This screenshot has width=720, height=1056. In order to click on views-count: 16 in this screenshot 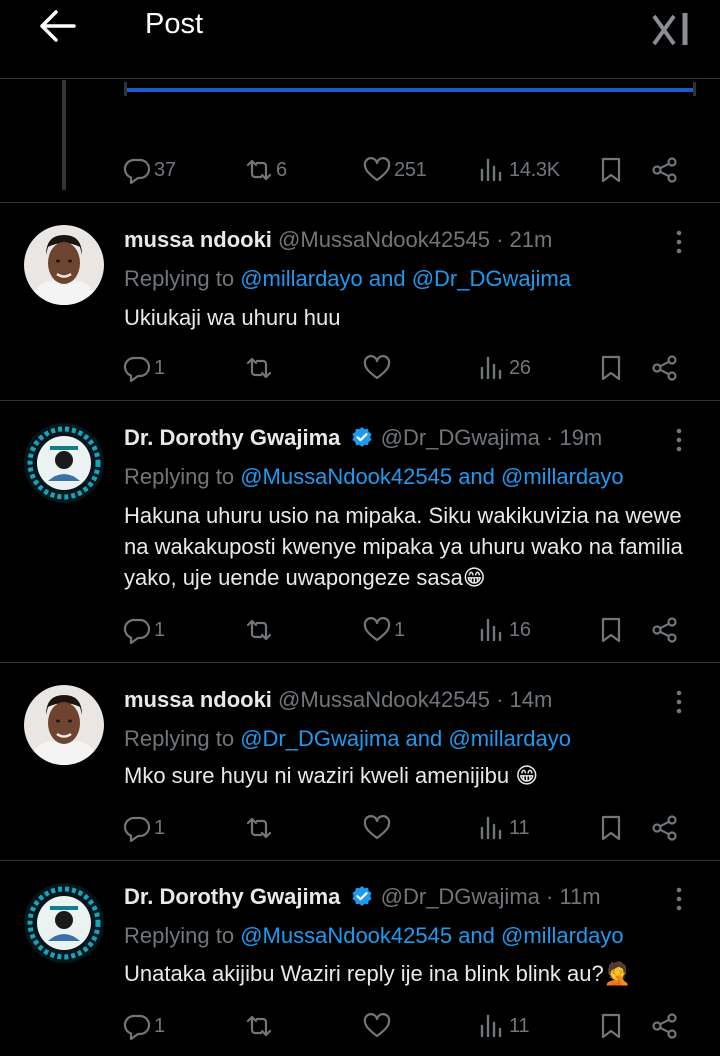, I will do `click(520, 629)`.